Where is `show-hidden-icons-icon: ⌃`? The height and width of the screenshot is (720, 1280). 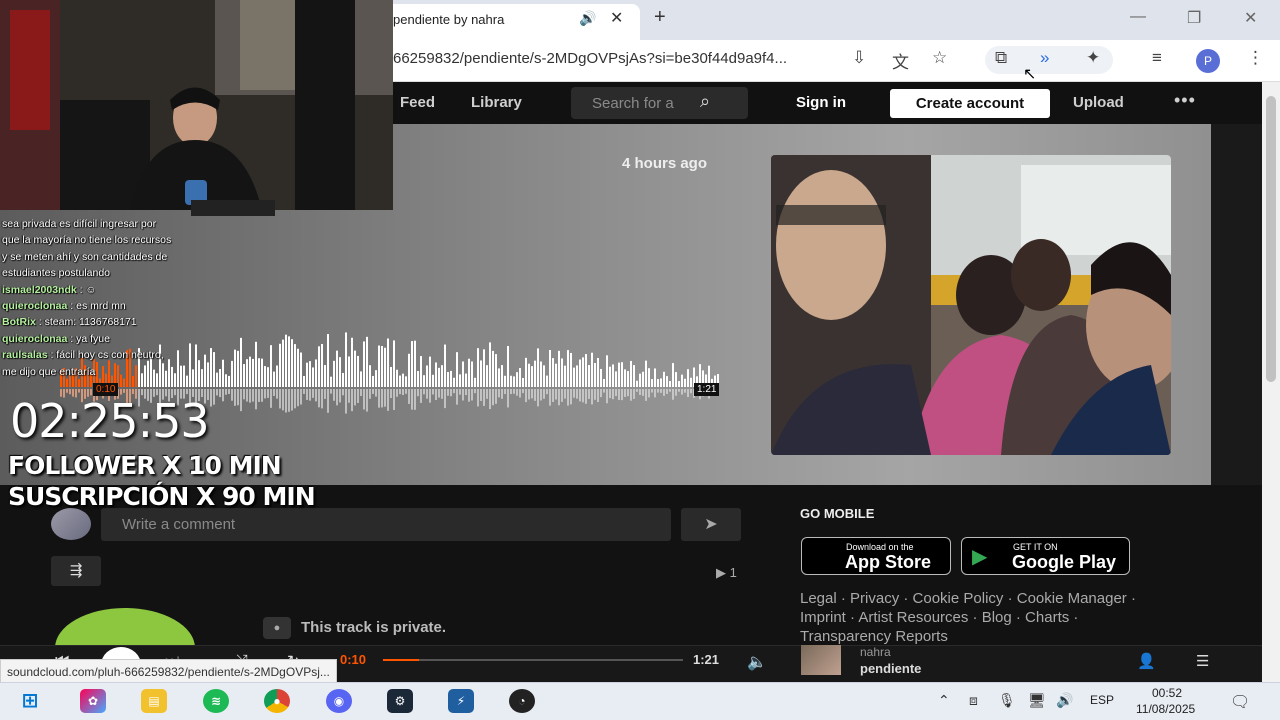 show-hidden-icons-icon: ⌃ is located at coordinates (944, 700).